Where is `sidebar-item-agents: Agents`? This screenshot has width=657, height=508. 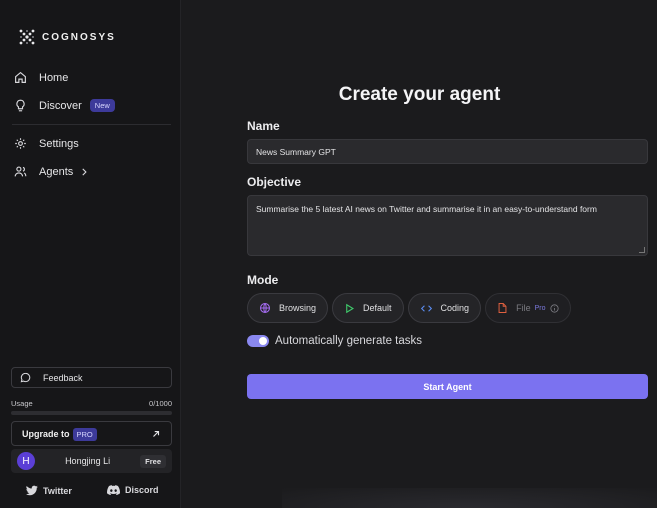
sidebar-item-agents: Agents is located at coordinates (51, 171).